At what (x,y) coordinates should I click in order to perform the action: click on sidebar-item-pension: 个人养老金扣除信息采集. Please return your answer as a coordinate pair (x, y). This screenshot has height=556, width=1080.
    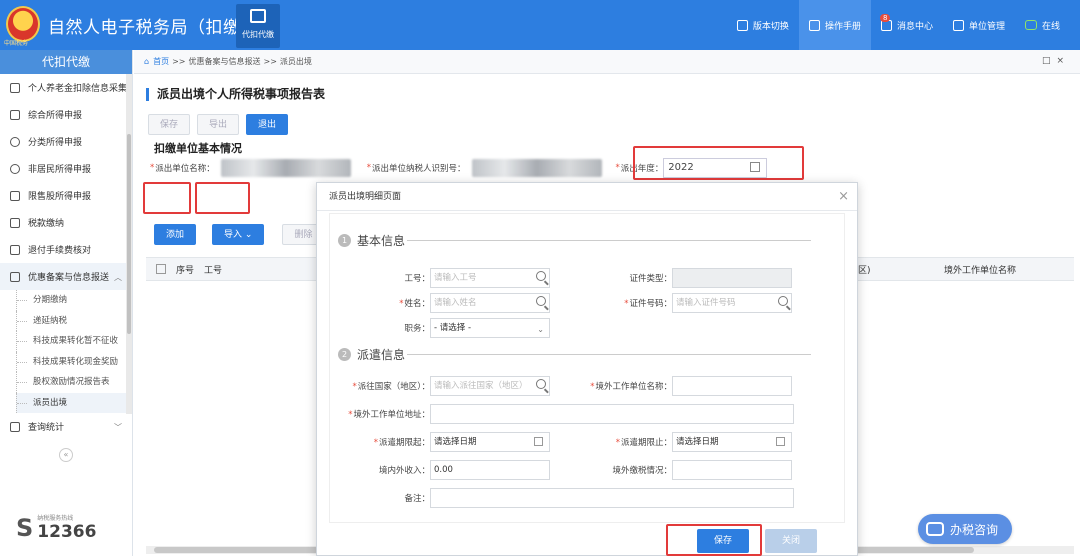
    Looking at the image, I should click on (66, 87).